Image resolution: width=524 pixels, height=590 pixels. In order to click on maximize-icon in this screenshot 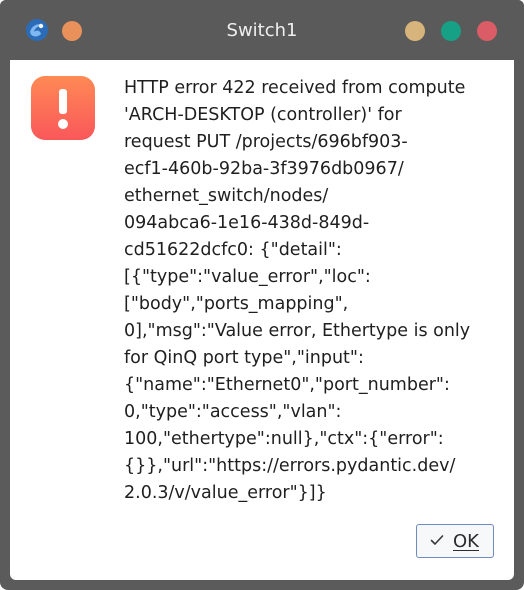, I will do `click(451, 31)`.